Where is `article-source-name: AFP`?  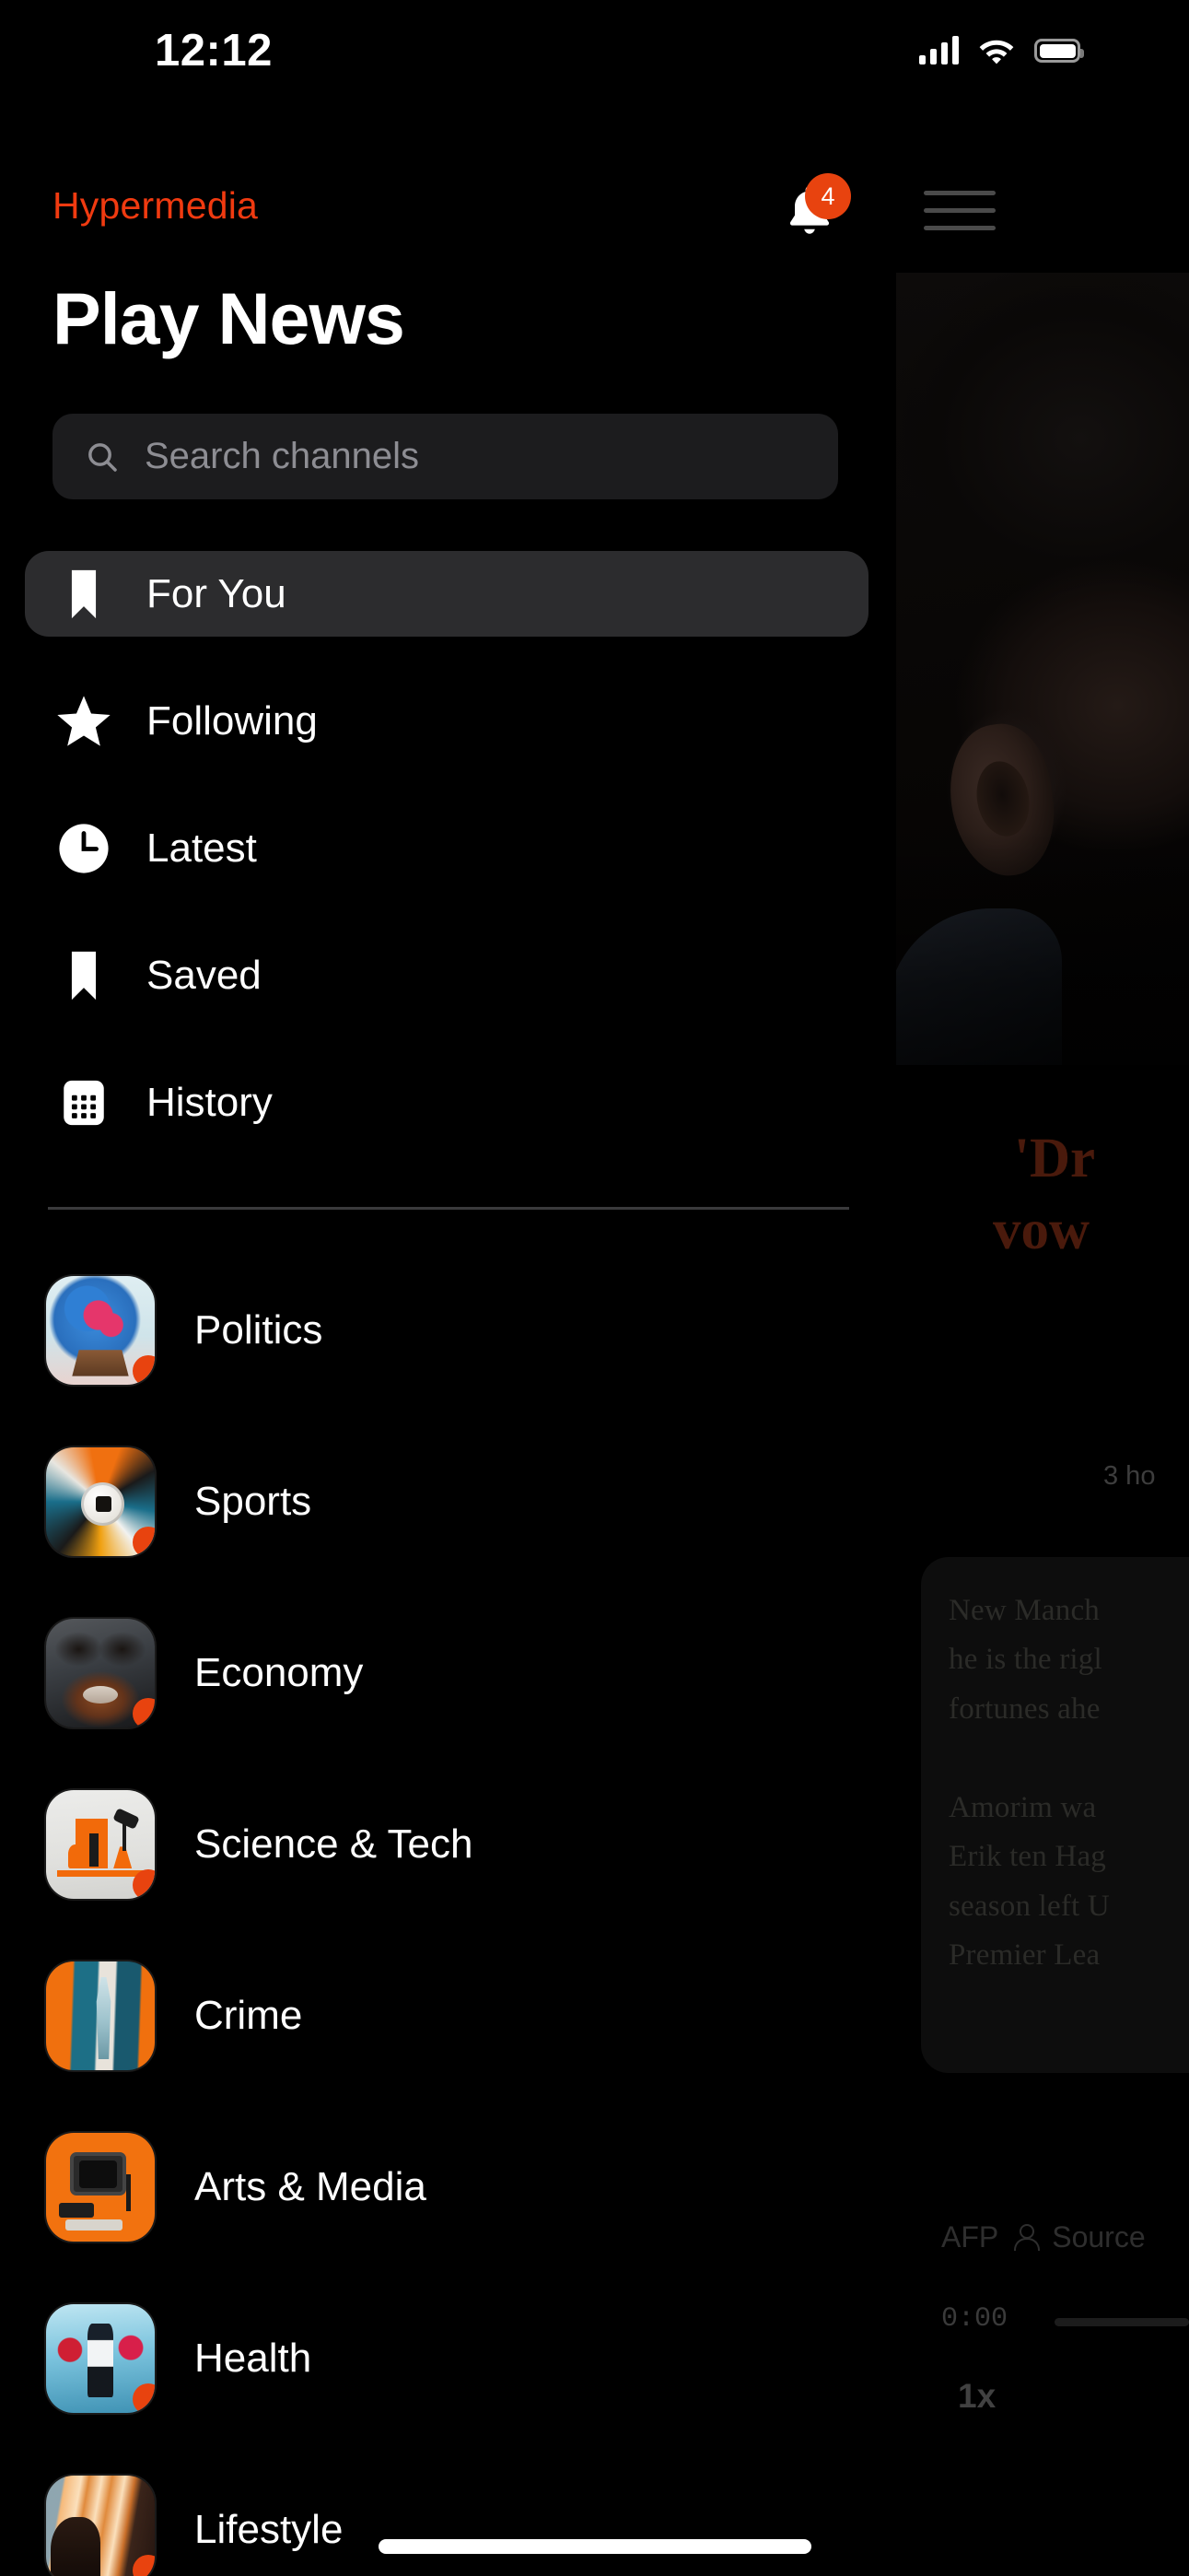 article-source-name: AFP is located at coordinates (970, 2237).